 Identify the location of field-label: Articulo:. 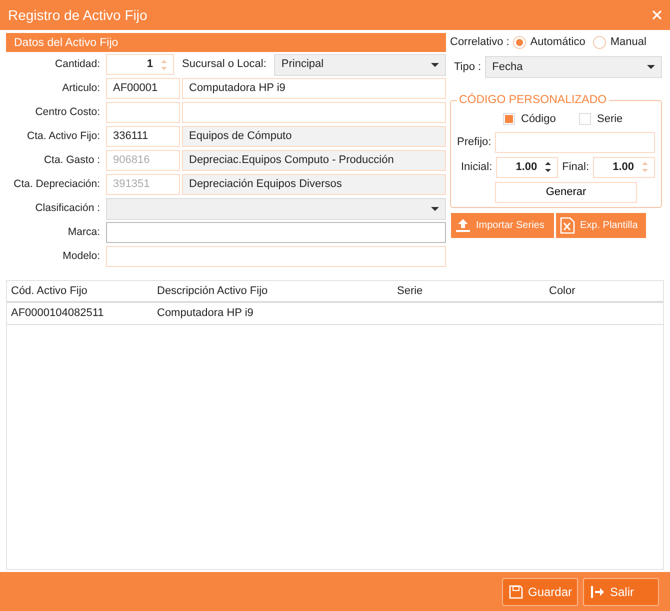
(81, 88).